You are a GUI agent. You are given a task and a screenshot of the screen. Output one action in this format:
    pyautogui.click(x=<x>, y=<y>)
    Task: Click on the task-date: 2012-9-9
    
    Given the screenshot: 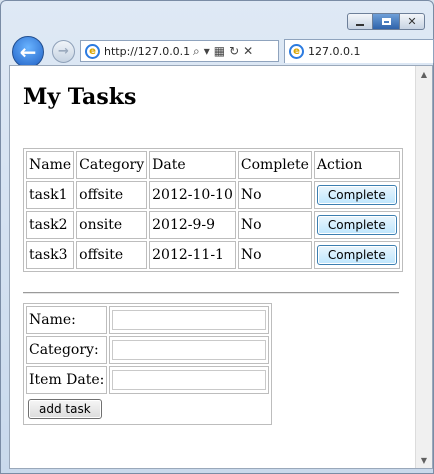 What is the action you would take?
    pyautogui.click(x=192, y=225)
    